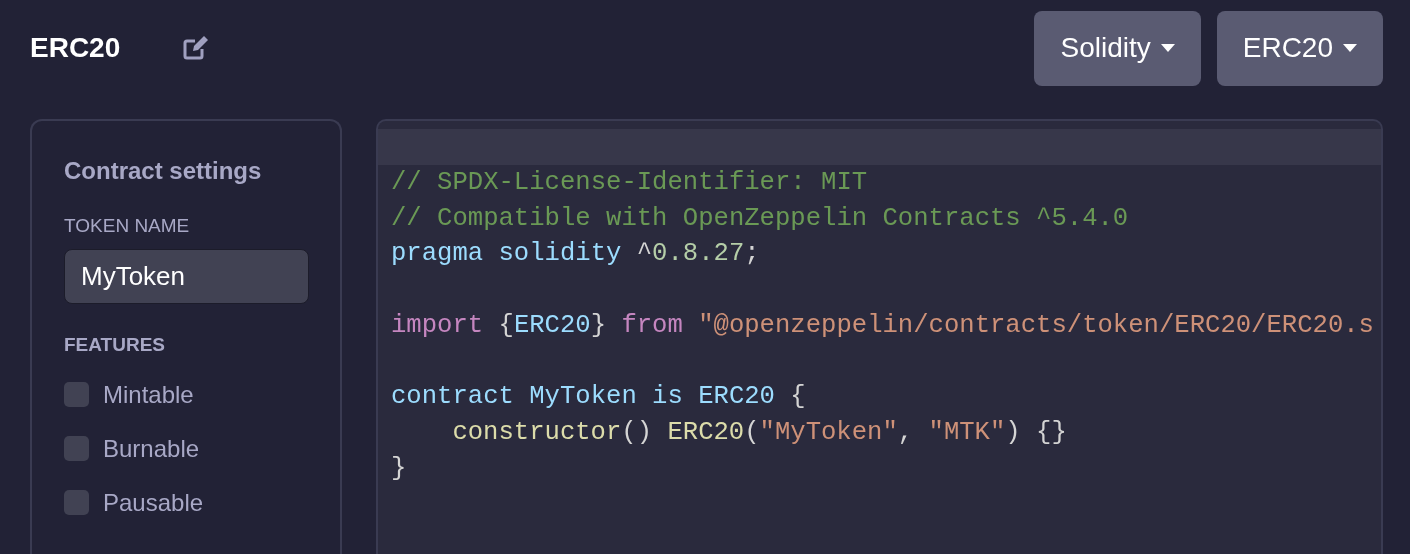  I want to click on section-label: FEATURES, so click(115, 344).